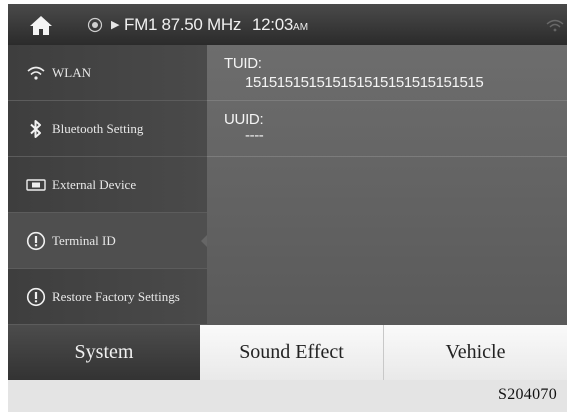 The image size is (575, 412). What do you see at coordinates (254, 135) in the screenshot?
I see `uuid-value: ----` at bounding box center [254, 135].